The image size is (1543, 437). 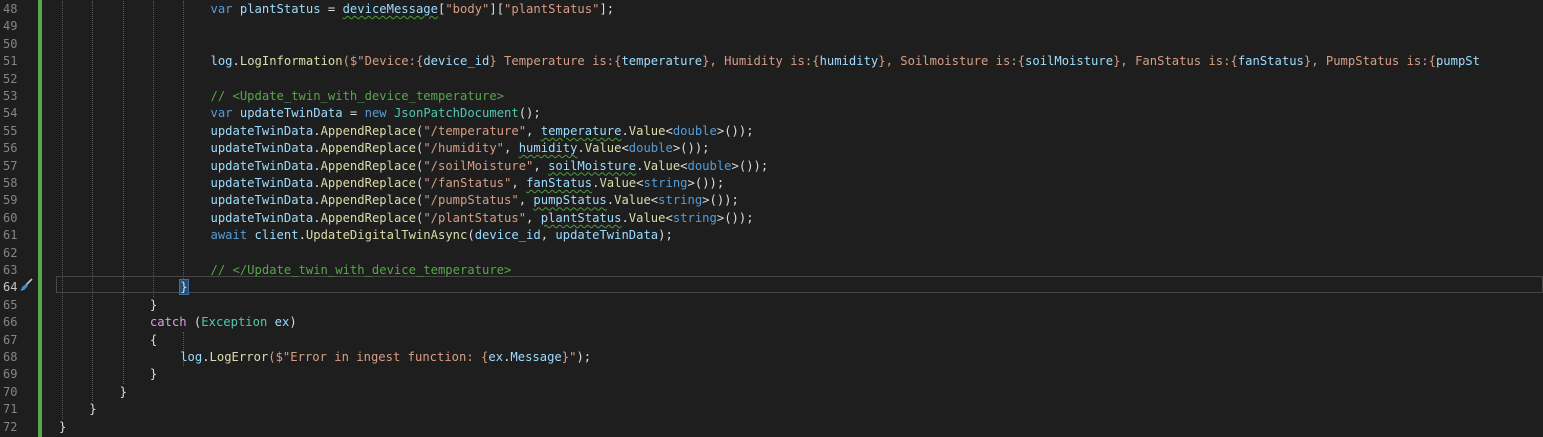 What do you see at coordinates (552, 9) in the screenshot?
I see `code-token: "plantStatus"` at bounding box center [552, 9].